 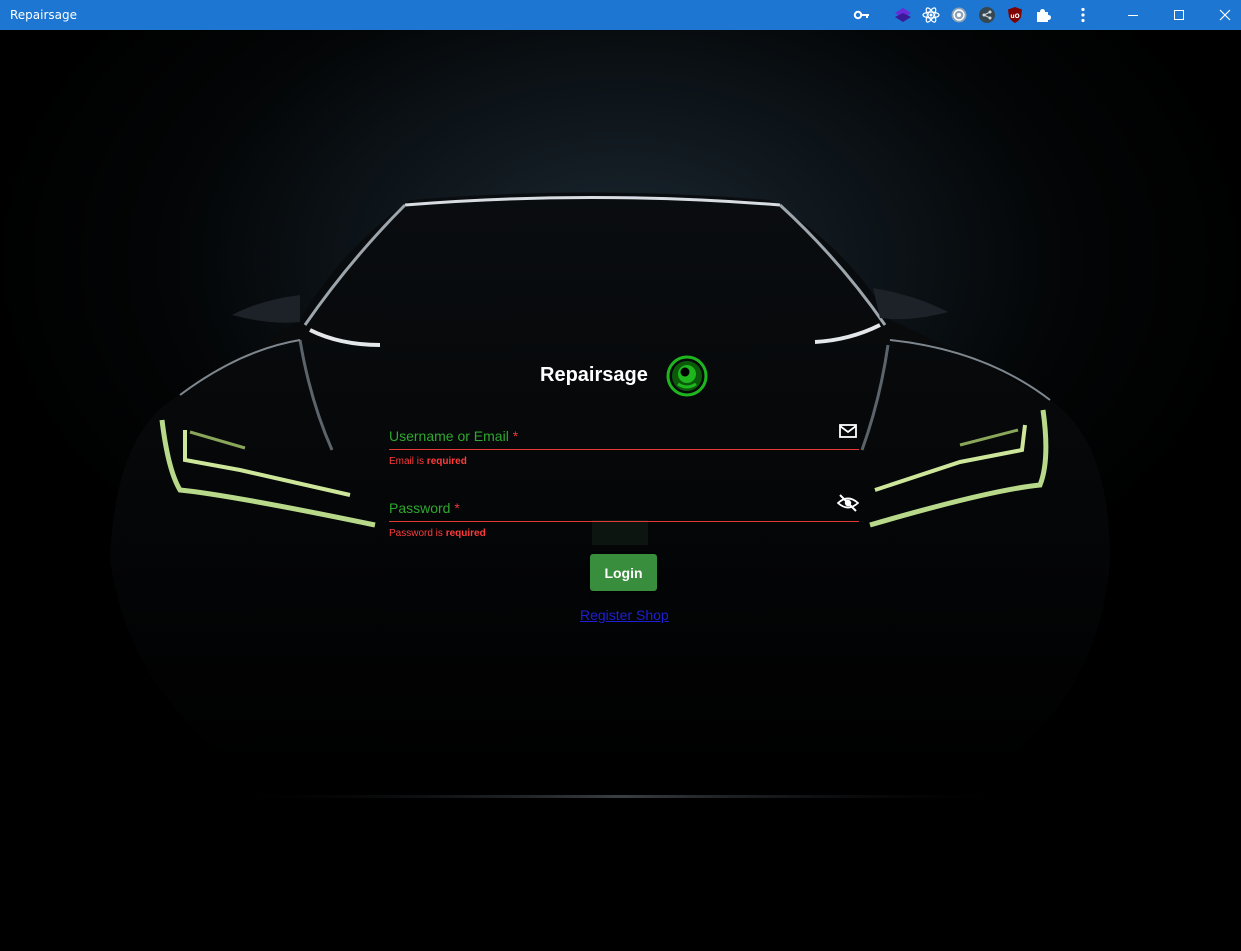 What do you see at coordinates (623, 572) in the screenshot?
I see `login-button: Login` at bounding box center [623, 572].